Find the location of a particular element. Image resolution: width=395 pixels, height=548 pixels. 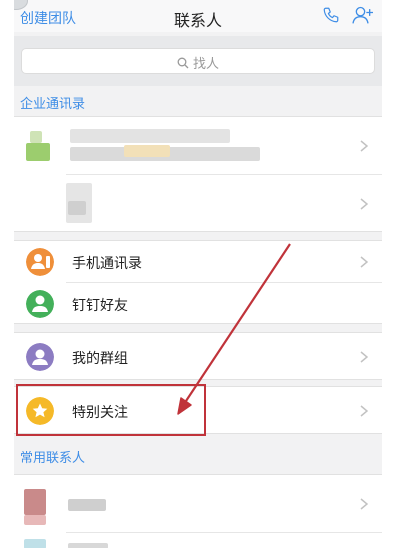

annotation-highlight-box is located at coordinates (111, 410).